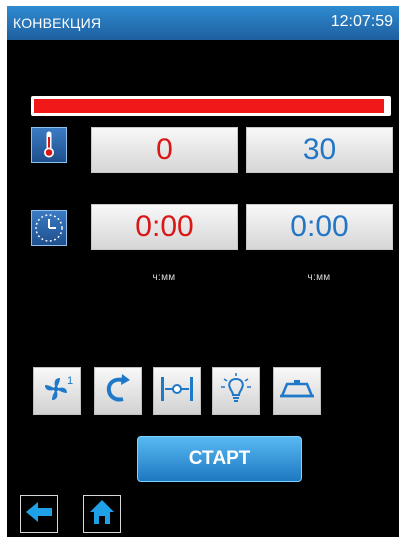 The width and height of the screenshot is (403, 537). What do you see at coordinates (49, 228) in the screenshot?
I see `clock-icon` at bounding box center [49, 228].